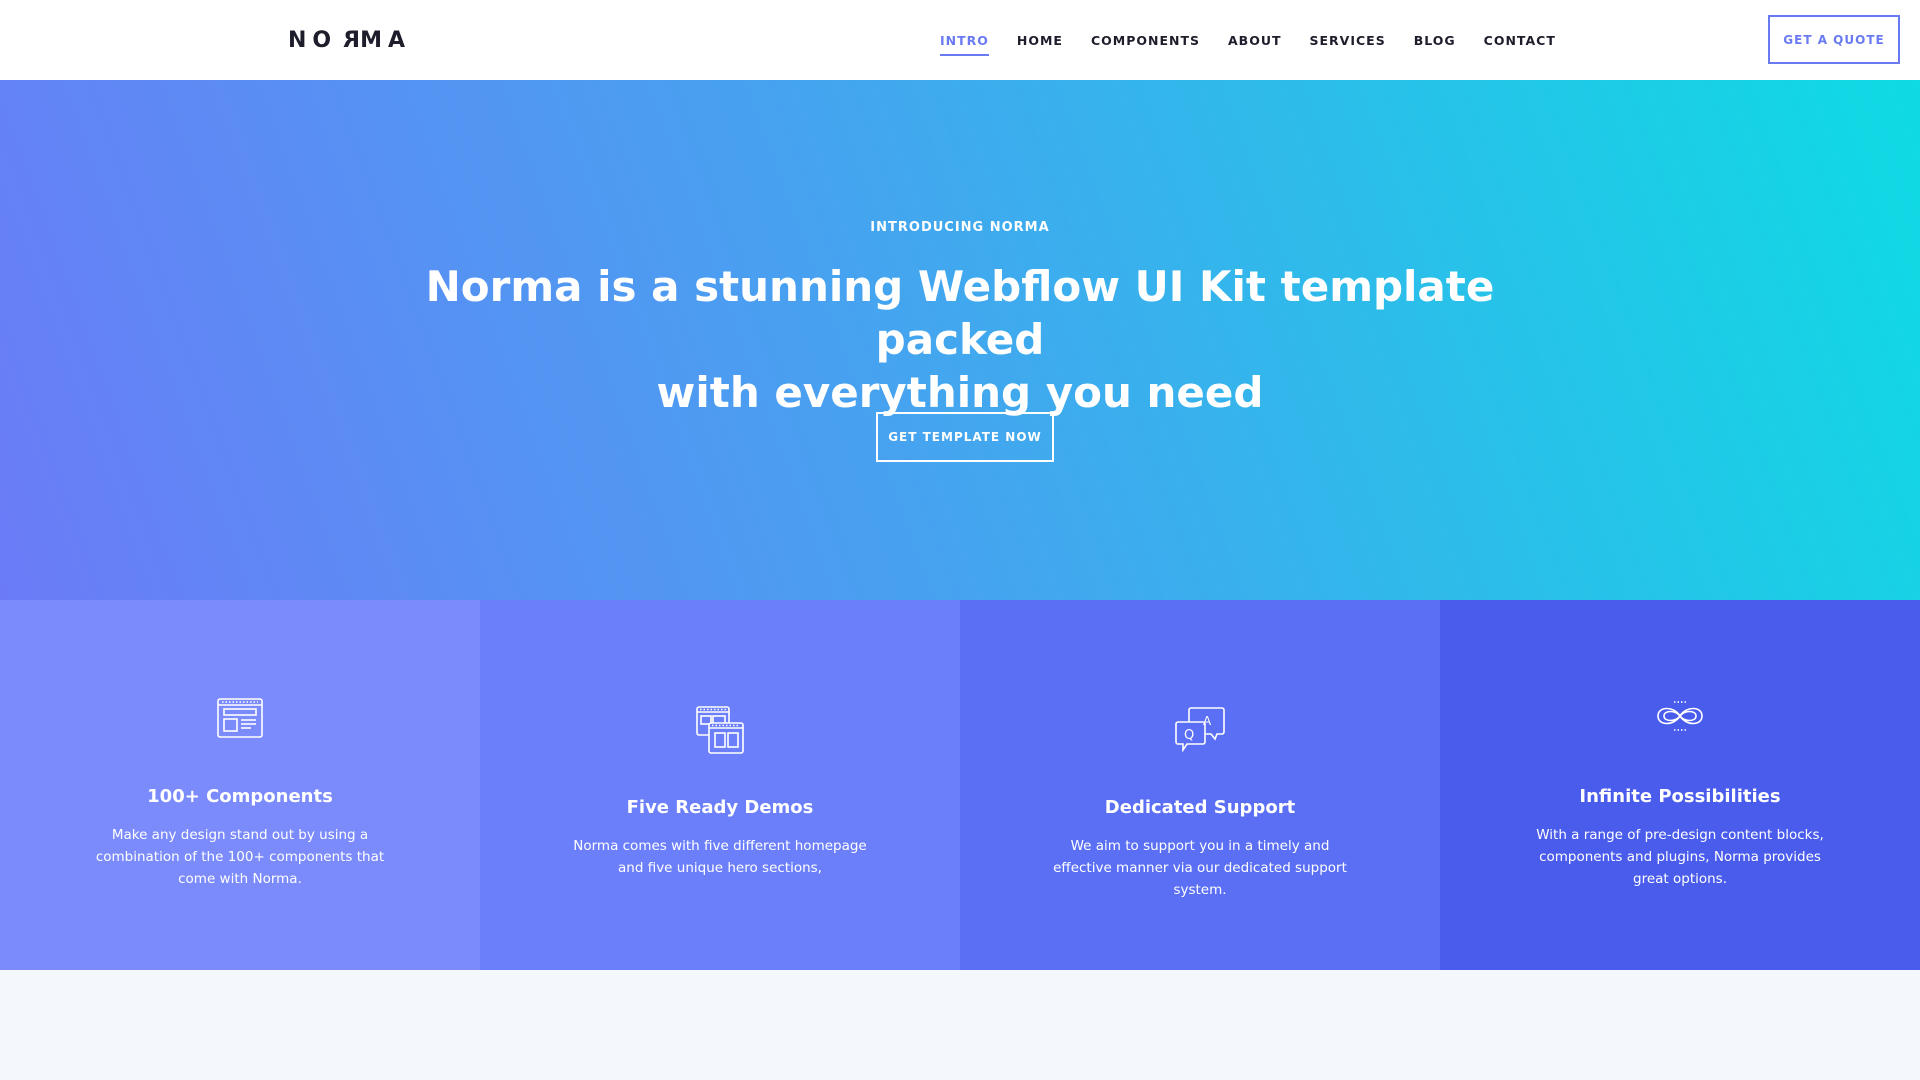 Image resolution: width=1920 pixels, height=1080 pixels. Describe the element at coordinates (1435, 40) in the screenshot. I see `nav-link-blog: BLOG` at that location.